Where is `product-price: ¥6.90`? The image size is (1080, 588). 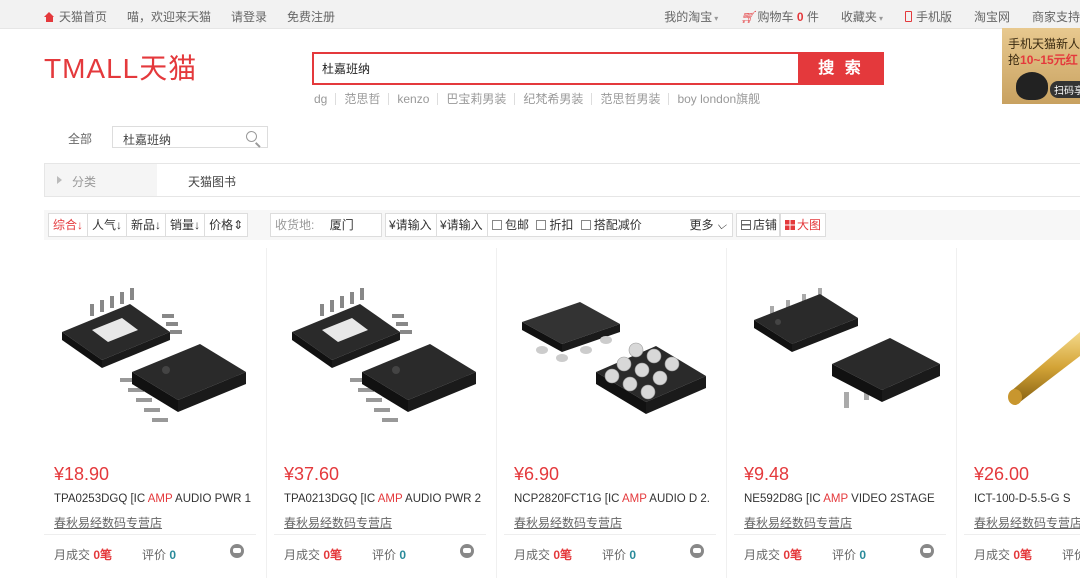
product-price: ¥6.90 is located at coordinates (537, 474).